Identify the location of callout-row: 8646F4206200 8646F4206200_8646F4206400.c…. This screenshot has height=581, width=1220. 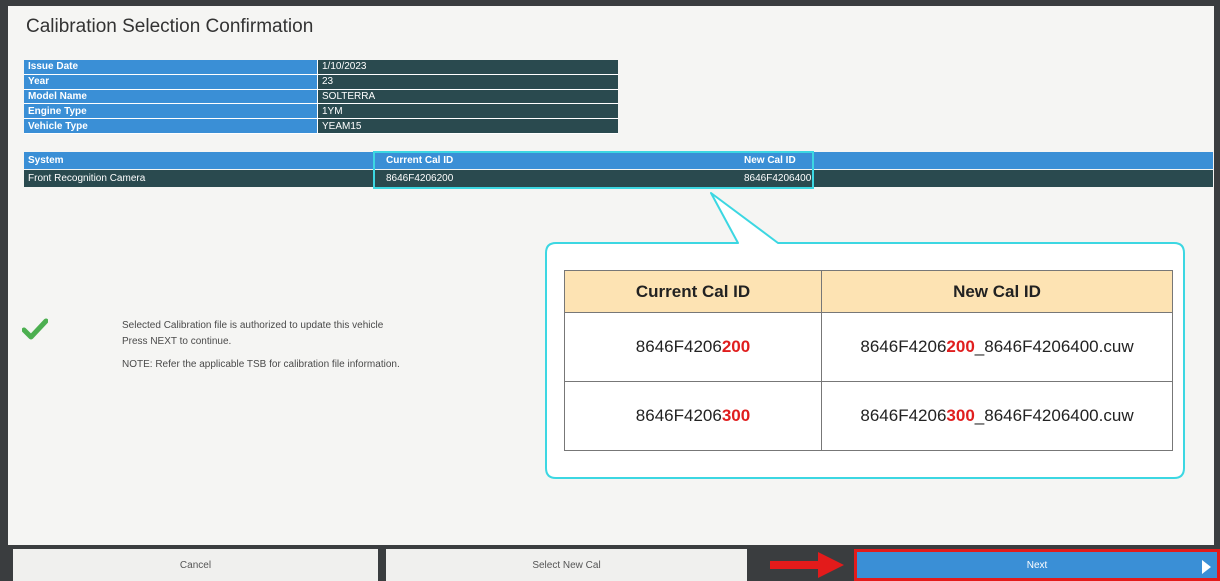
(868, 347).